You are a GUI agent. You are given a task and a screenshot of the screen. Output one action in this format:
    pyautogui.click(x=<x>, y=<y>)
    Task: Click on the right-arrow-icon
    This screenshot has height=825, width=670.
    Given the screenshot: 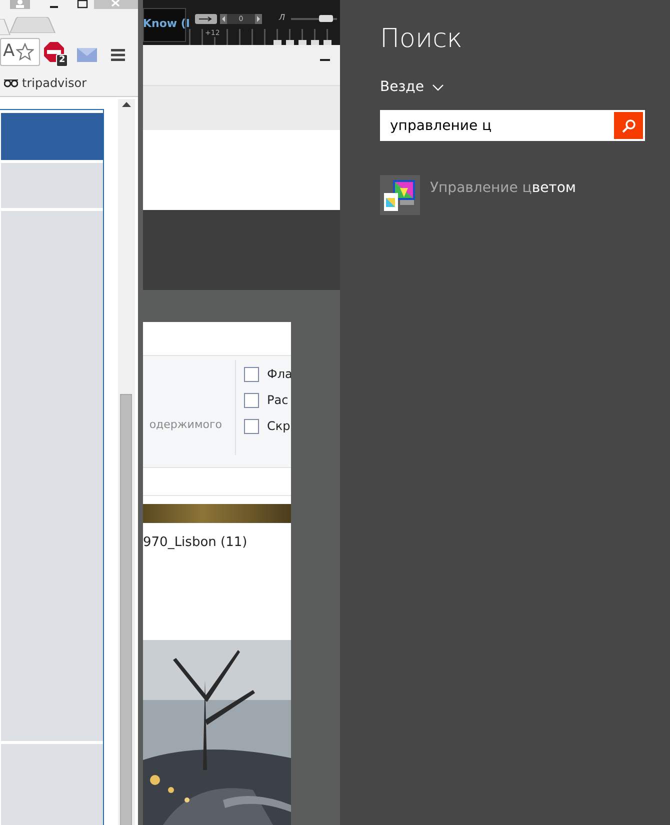 What is the action you would take?
    pyautogui.click(x=258, y=19)
    